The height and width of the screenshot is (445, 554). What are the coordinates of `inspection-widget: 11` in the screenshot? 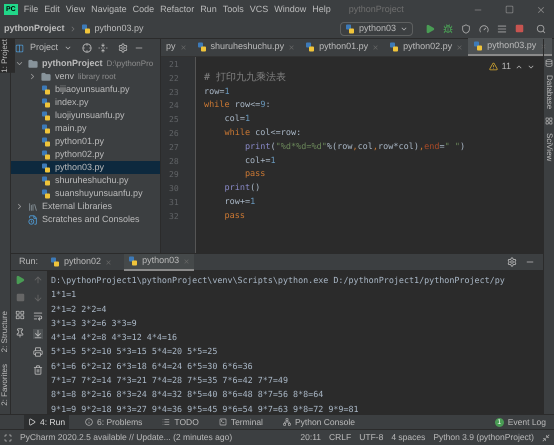 It's located at (511, 67).